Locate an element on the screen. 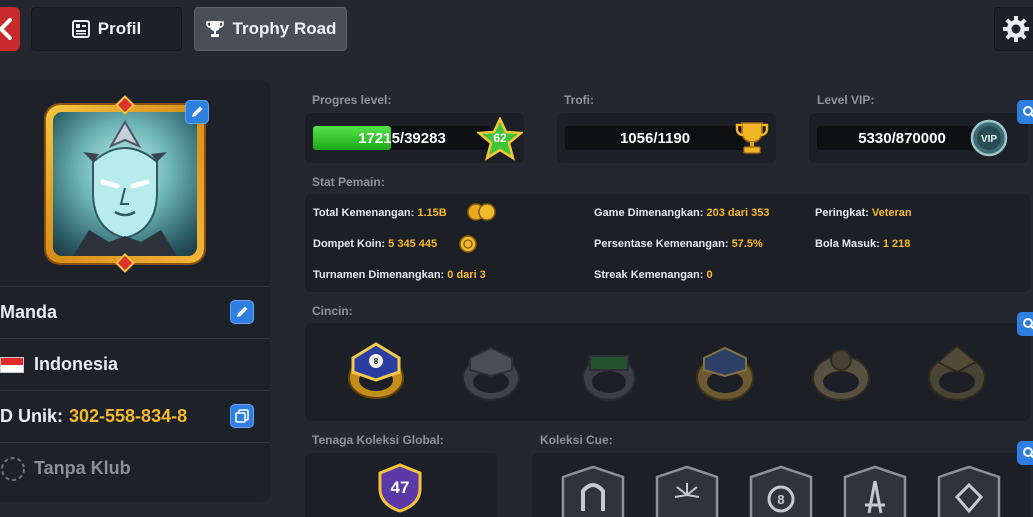 The image size is (1033, 517). tab-profil: Profil is located at coordinates (106, 29).